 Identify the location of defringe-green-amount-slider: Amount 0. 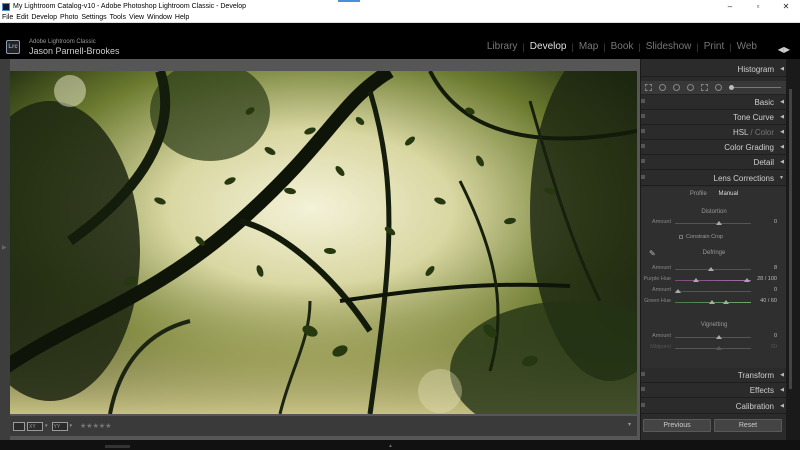
(714, 291).